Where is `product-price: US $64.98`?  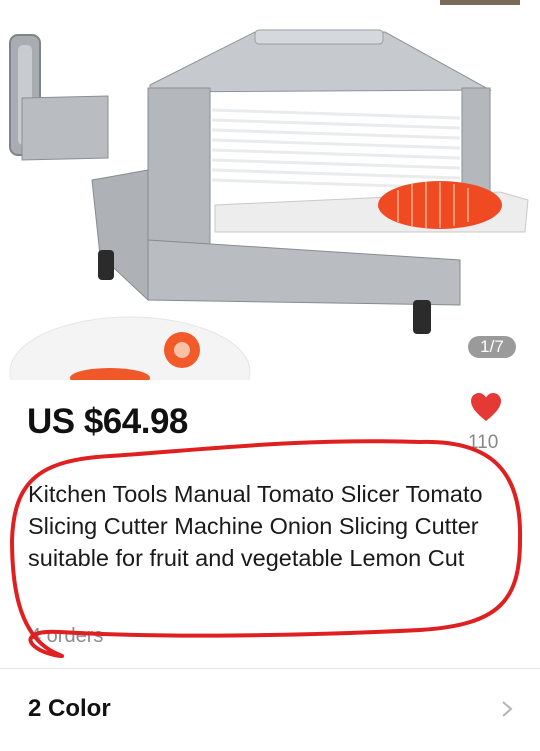
product-price: US $64.98 is located at coordinates (107, 421).